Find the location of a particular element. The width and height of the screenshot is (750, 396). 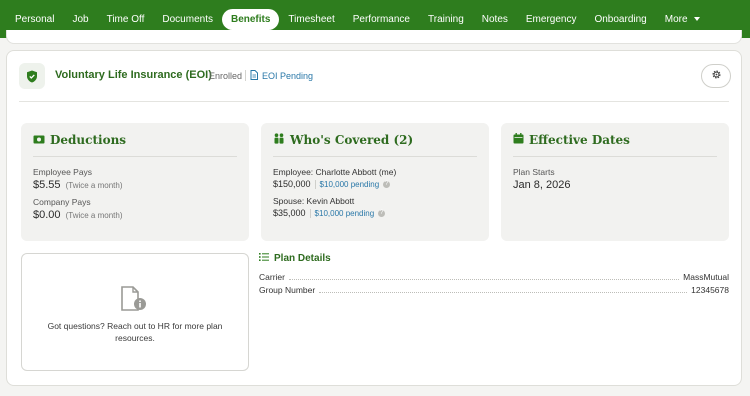

plan-detail-value: 12345678 is located at coordinates (710, 290).